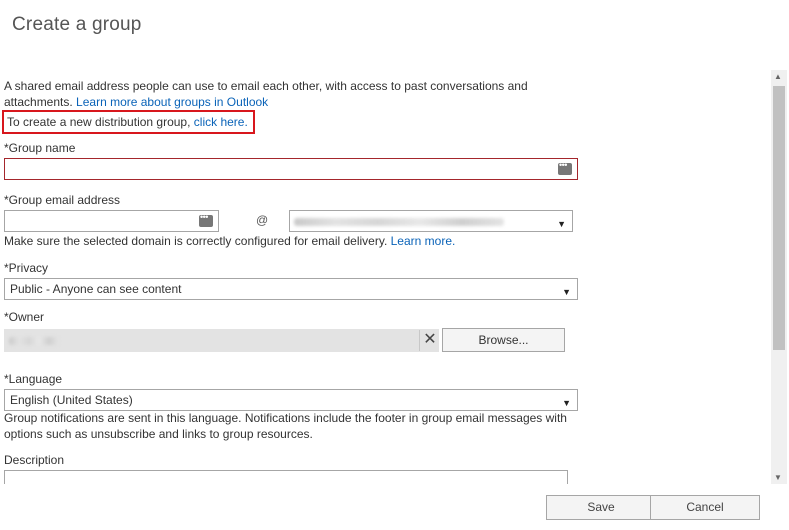 The width and height of the screenshot is (789, 530). I want to click on vertical-scrollbar: ▲ ▼, so click(779, 277).